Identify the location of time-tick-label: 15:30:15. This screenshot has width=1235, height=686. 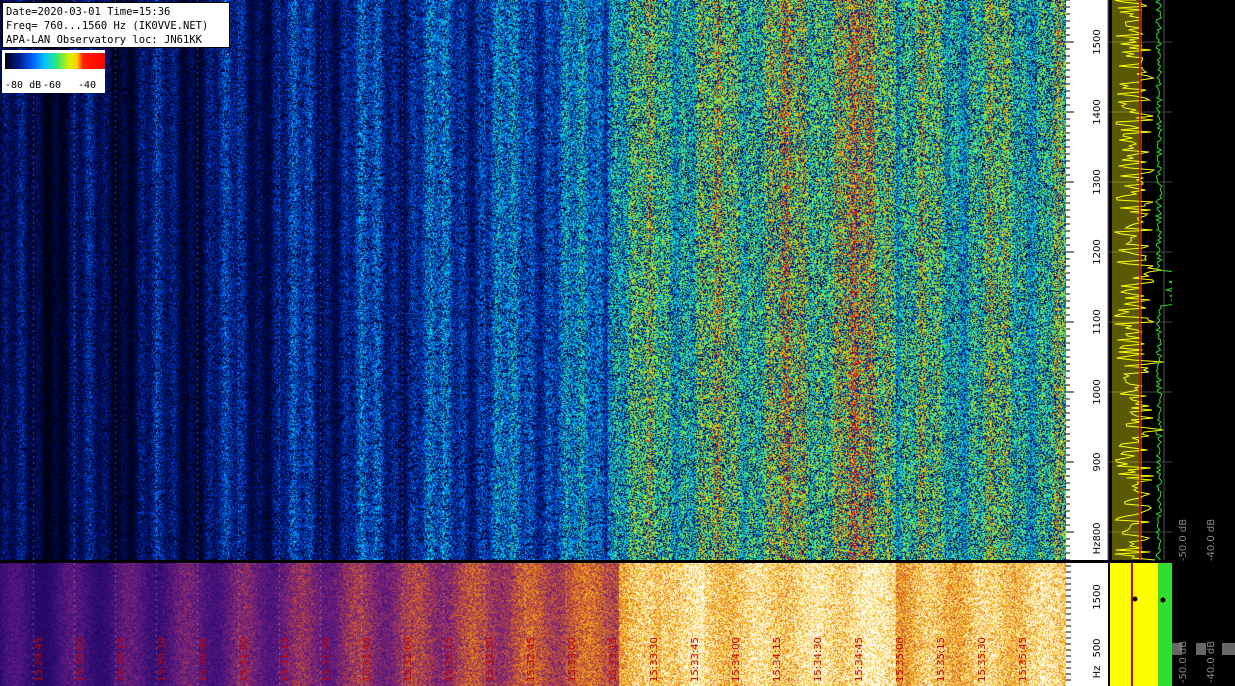
(121, 659).